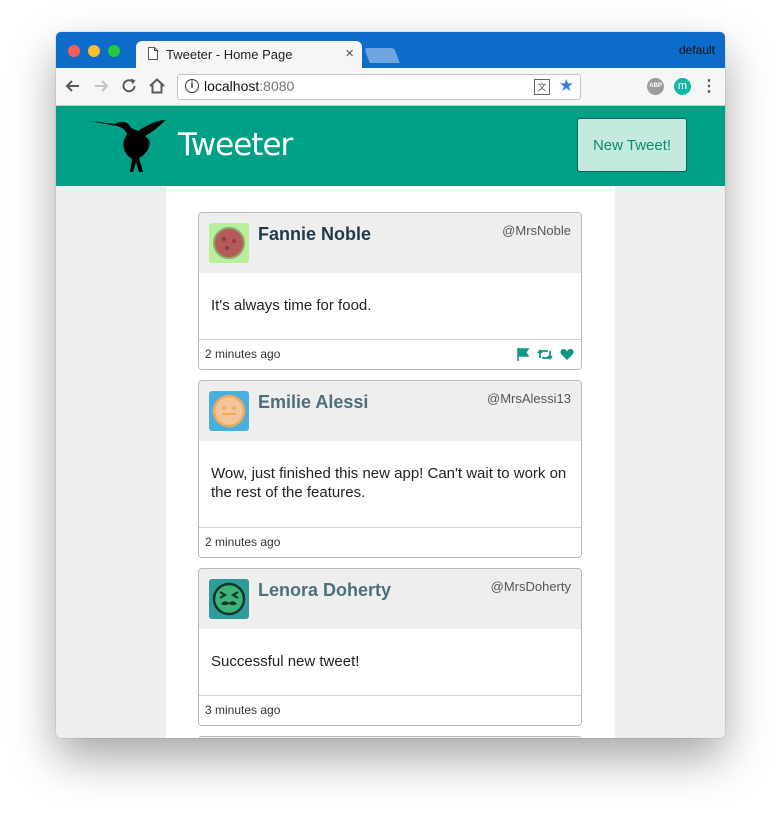  What do you see at coordinates (114, 51) in the screenshot?
I see `maximize-window-button` at bounding box center [114, 51].